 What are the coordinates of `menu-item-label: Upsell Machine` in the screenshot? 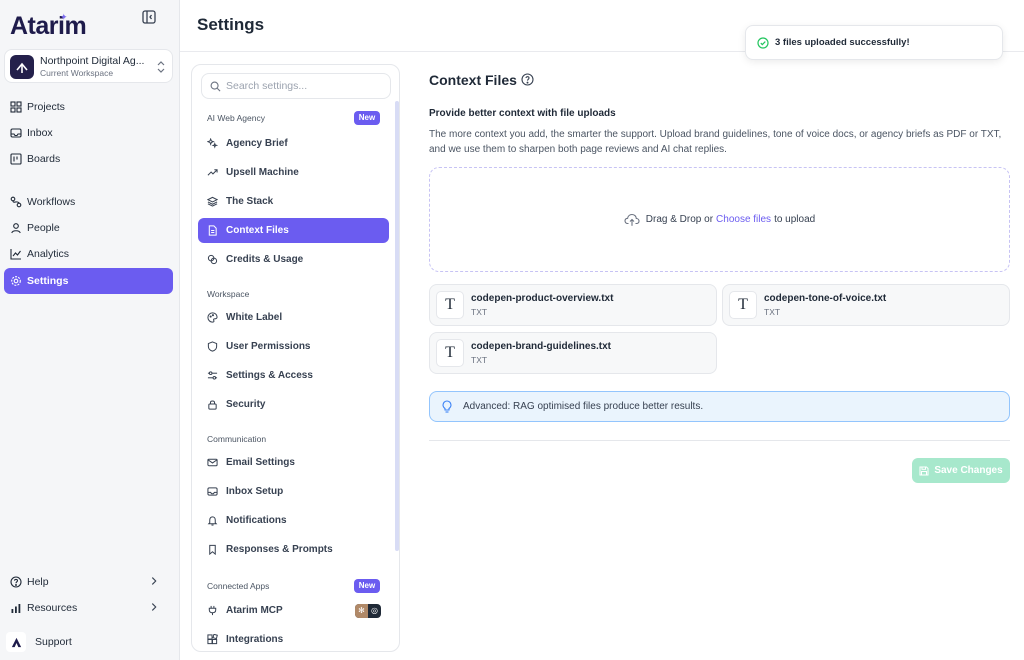 It's located at (262, 172).